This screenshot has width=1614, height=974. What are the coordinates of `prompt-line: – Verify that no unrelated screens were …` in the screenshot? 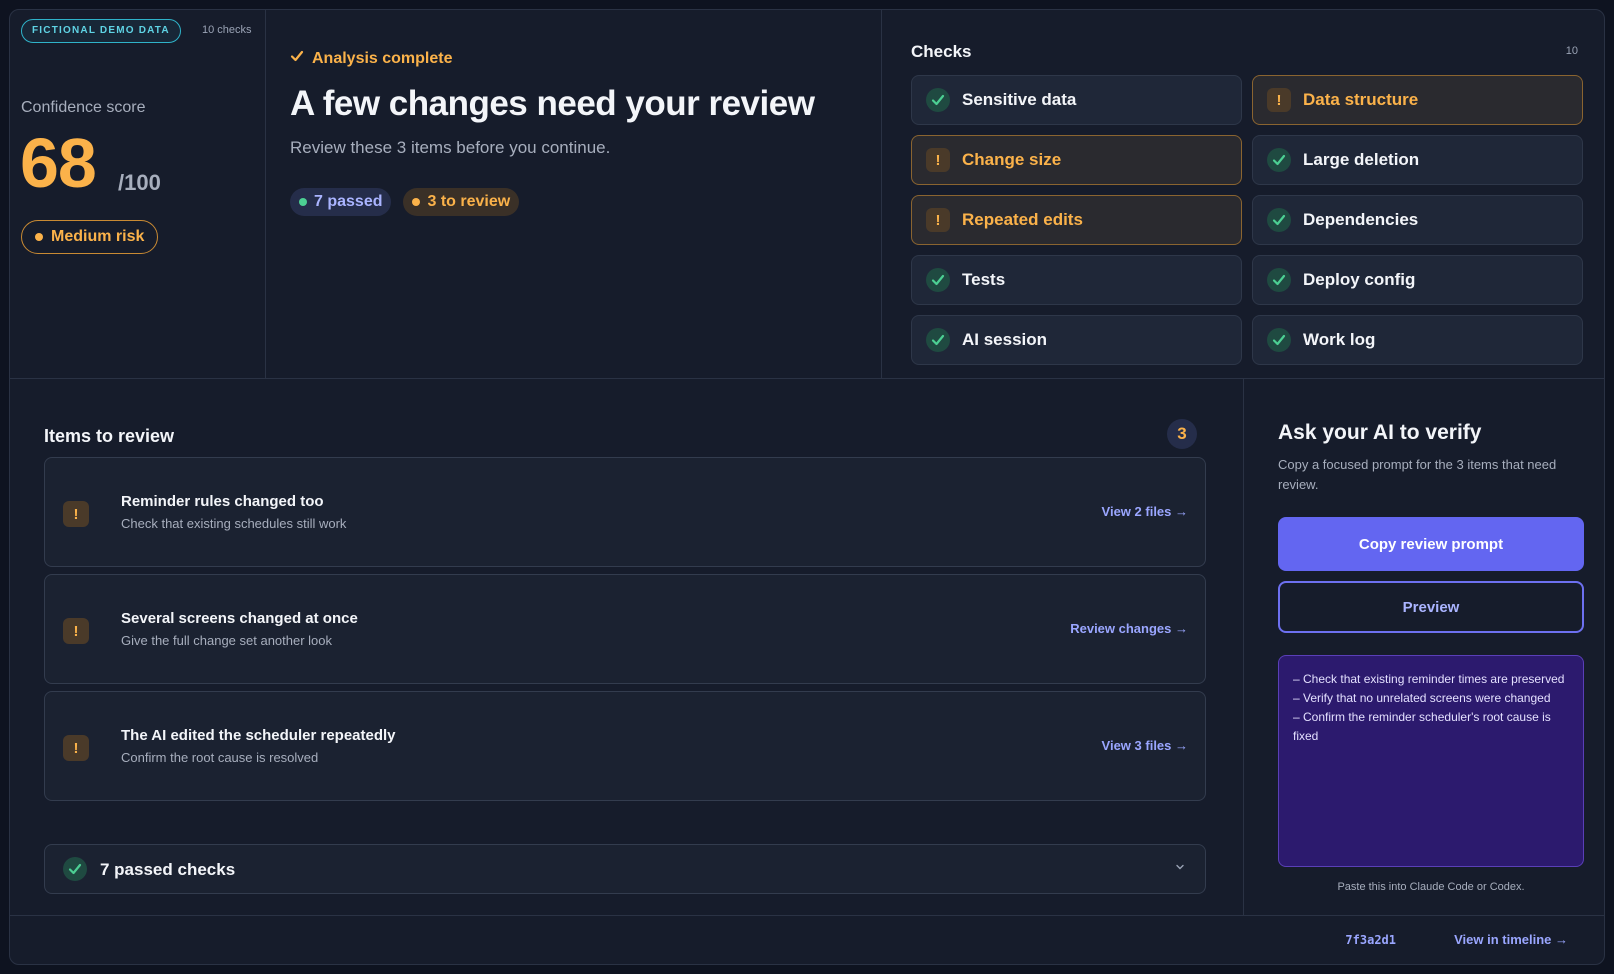 It's located at (1422, 698).